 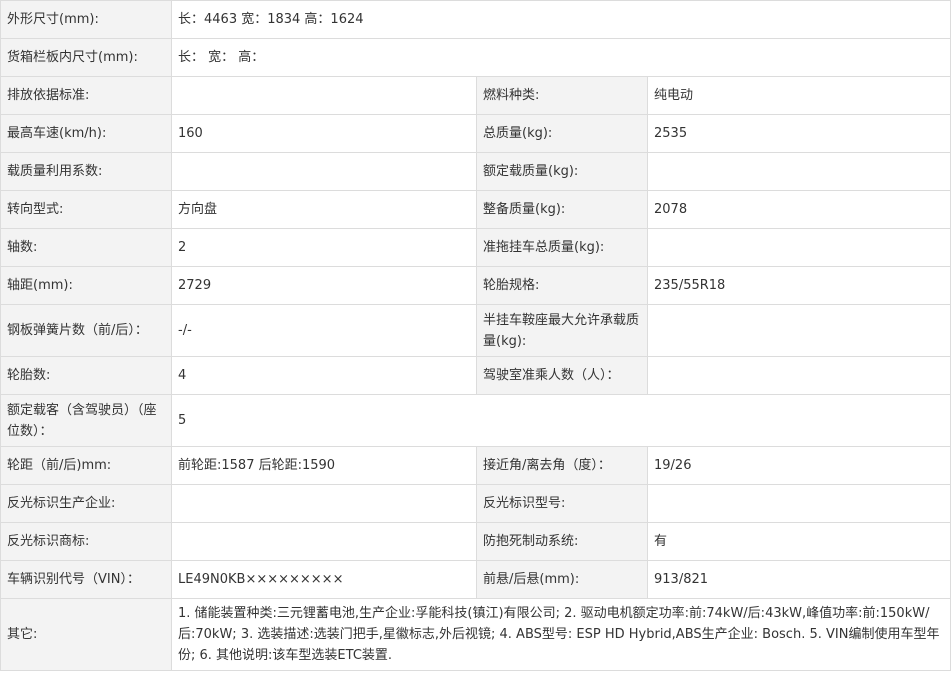 I want to click on spec-value-steering: 方向盘, so click(x=324, y=209).